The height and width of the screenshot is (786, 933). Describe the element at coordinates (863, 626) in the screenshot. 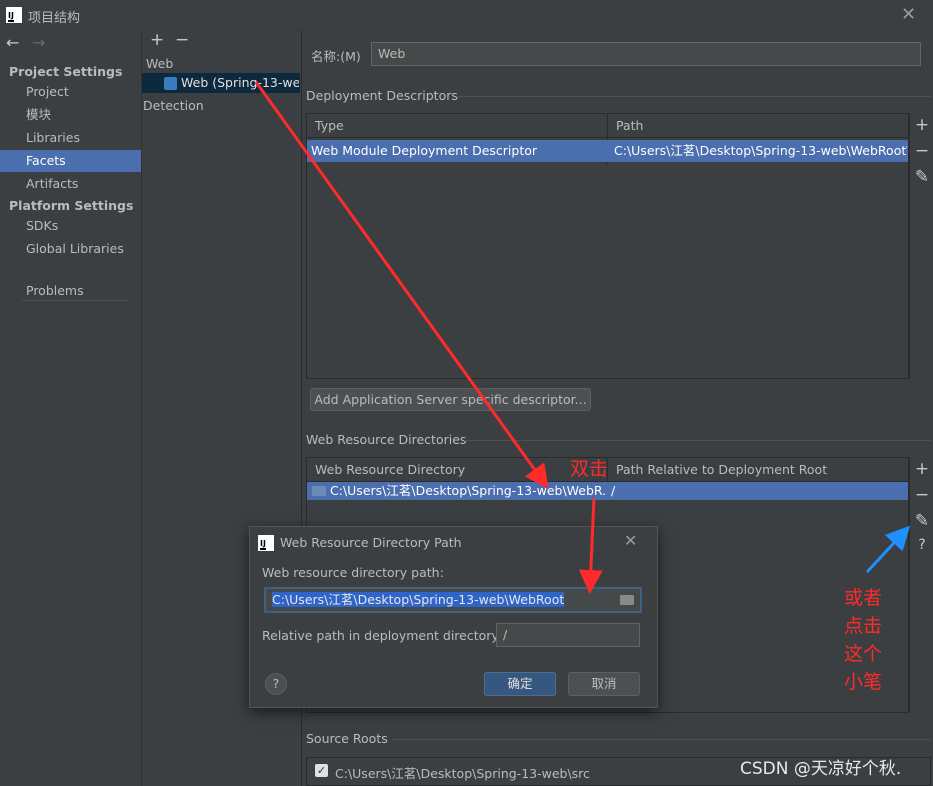

I see `annotation-line: 点击` at that location.